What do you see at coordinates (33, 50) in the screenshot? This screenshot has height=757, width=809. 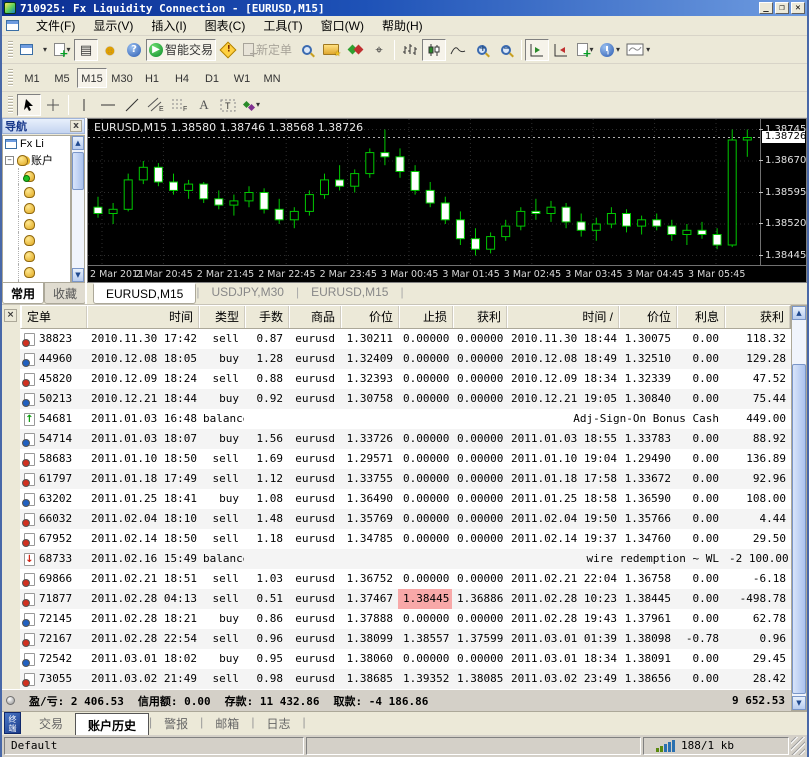 I see `new-chart-button: ▾` at bounding box center [33, 50].